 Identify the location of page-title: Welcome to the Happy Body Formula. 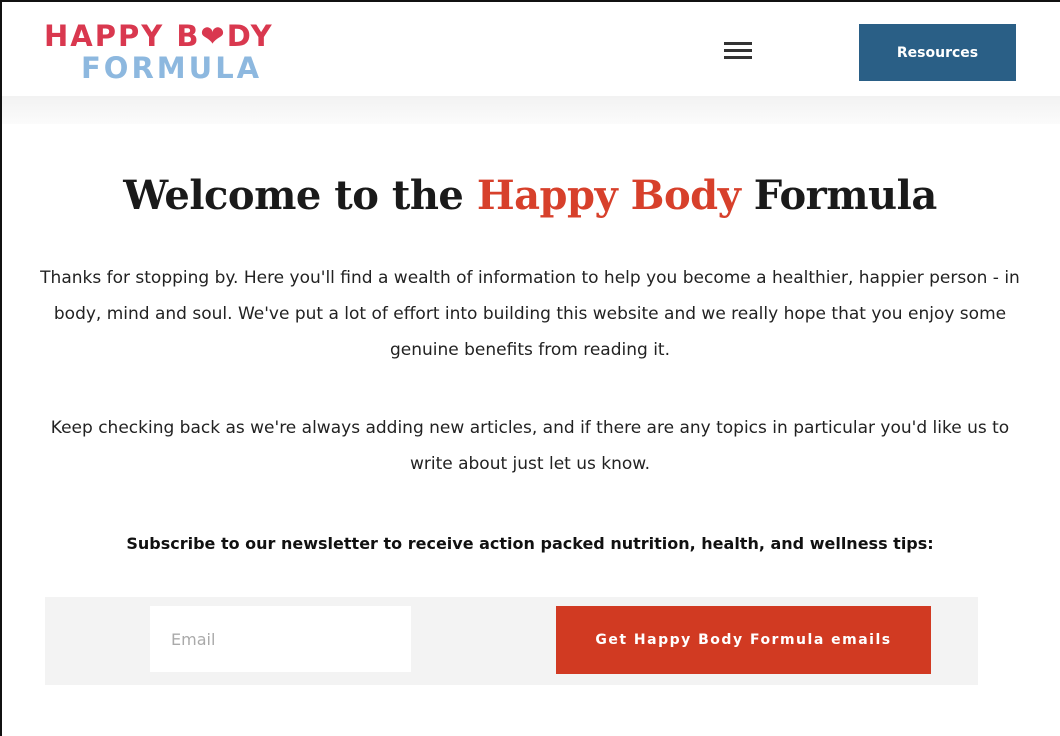
(530, 195).